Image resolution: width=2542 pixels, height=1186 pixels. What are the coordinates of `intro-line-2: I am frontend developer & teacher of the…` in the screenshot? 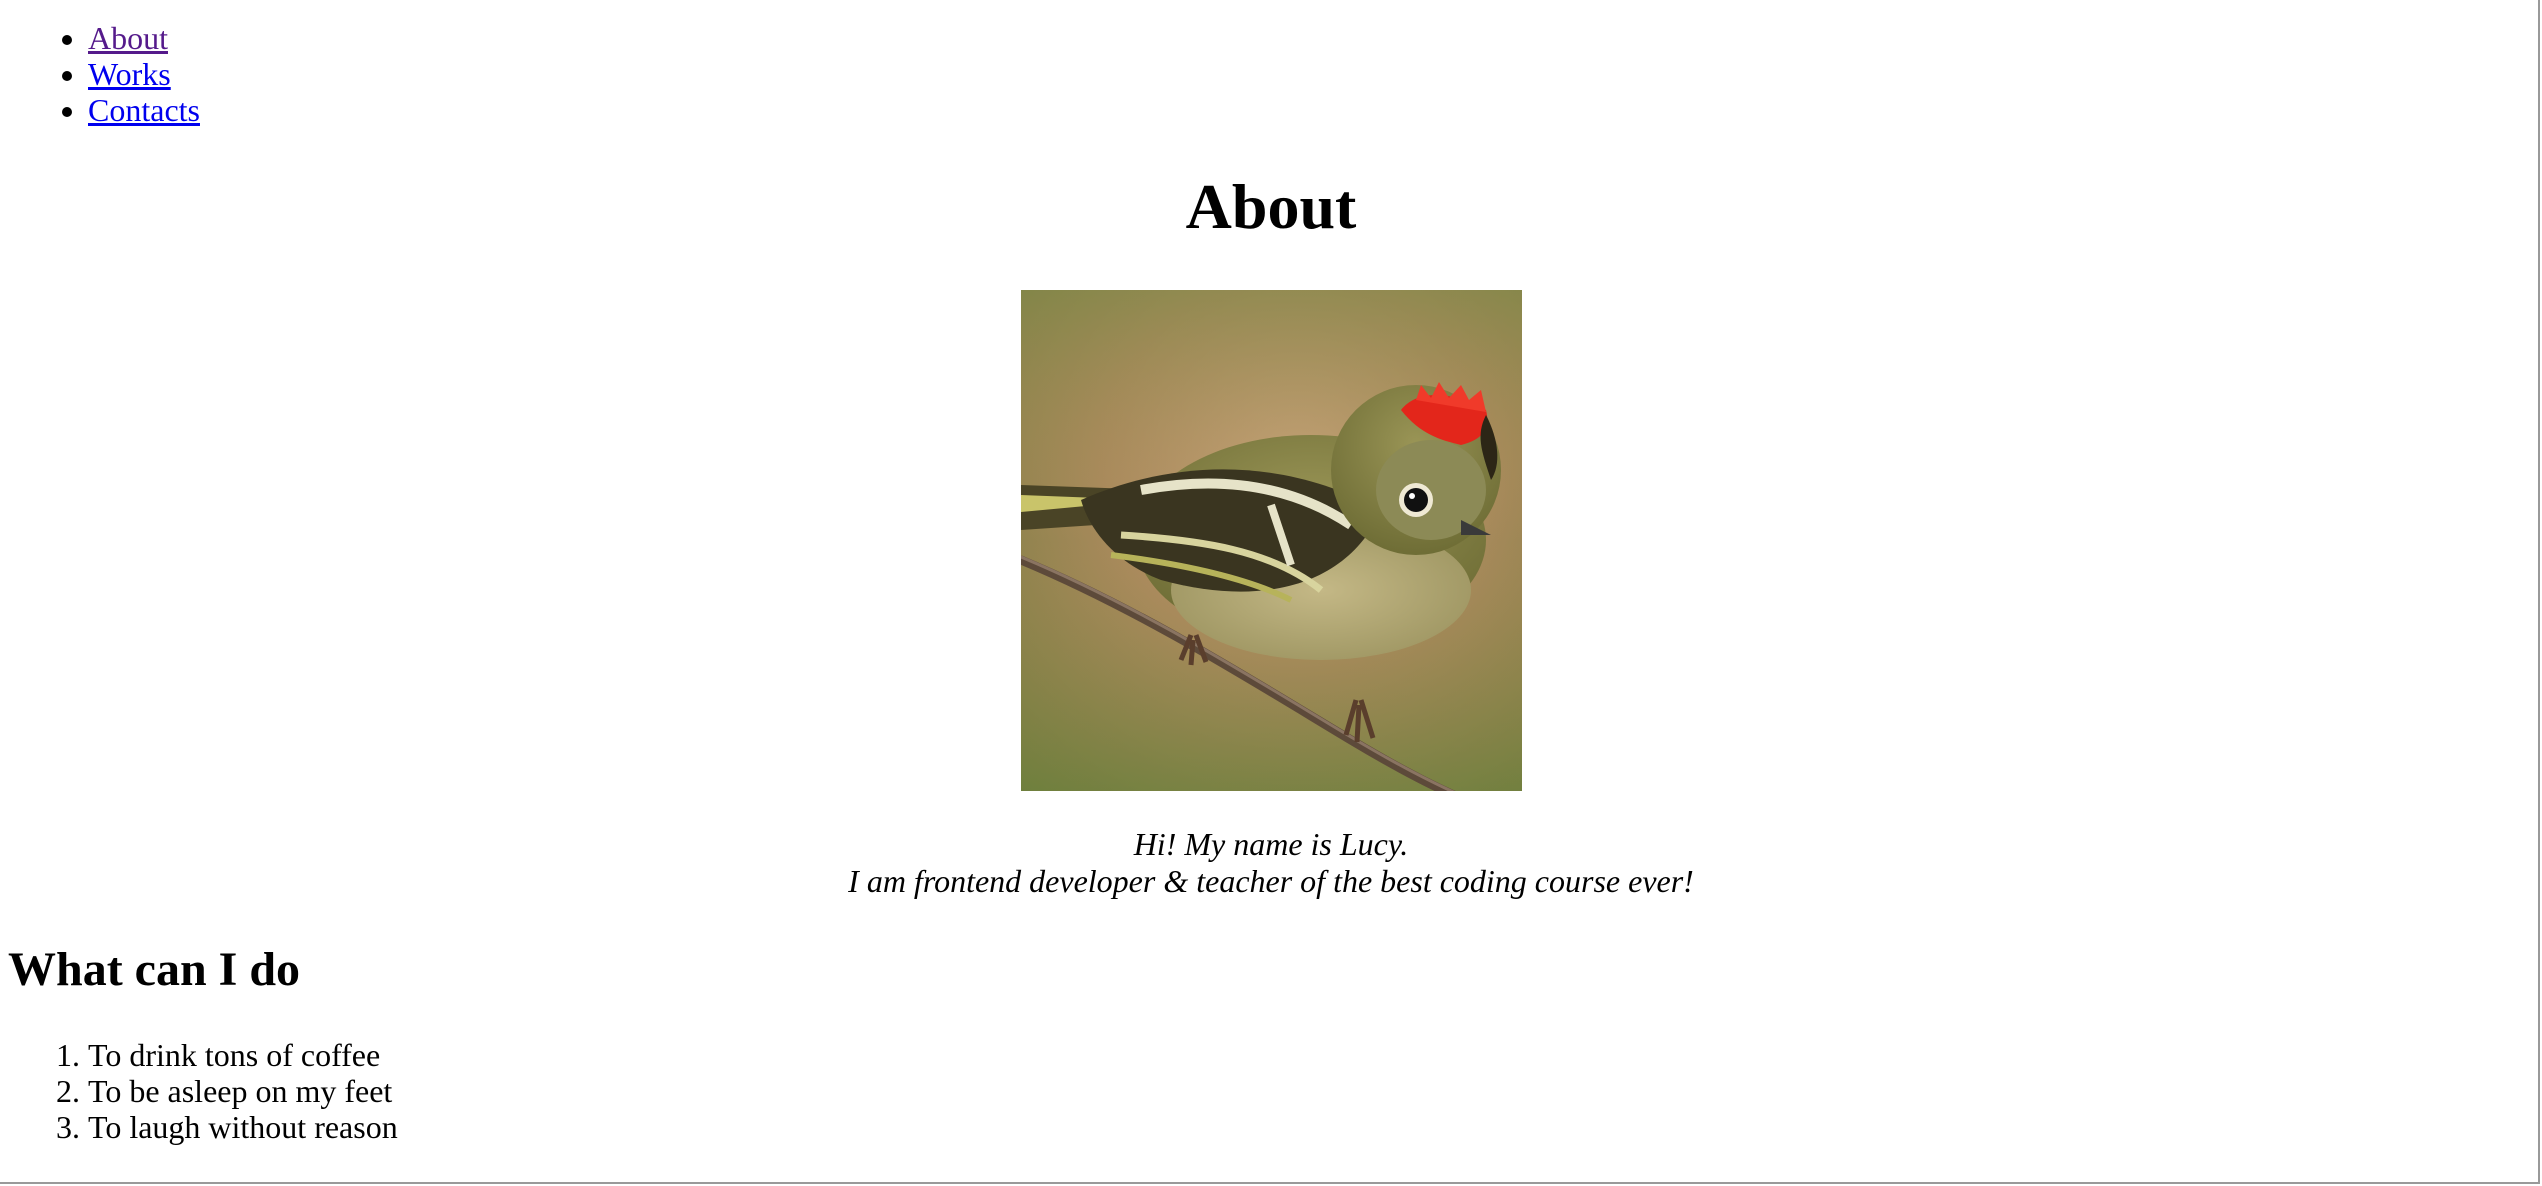 It's located at (1271, 881).